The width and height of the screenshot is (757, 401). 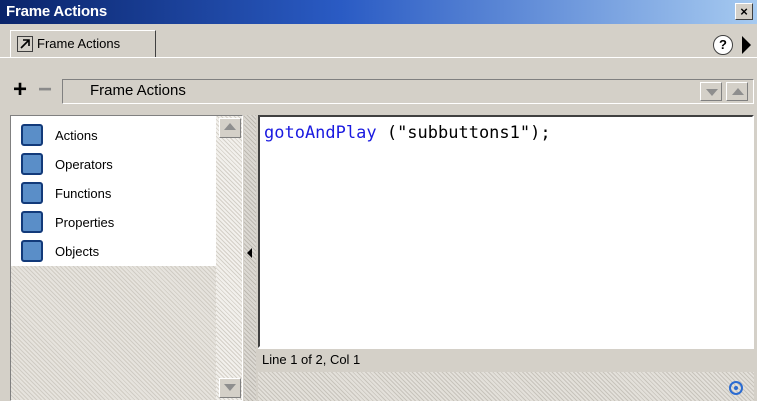 What do you see at coordinates (20, 90) in the screenshot?
I see `add-statement-button: +` at bounding box center [20, 90].